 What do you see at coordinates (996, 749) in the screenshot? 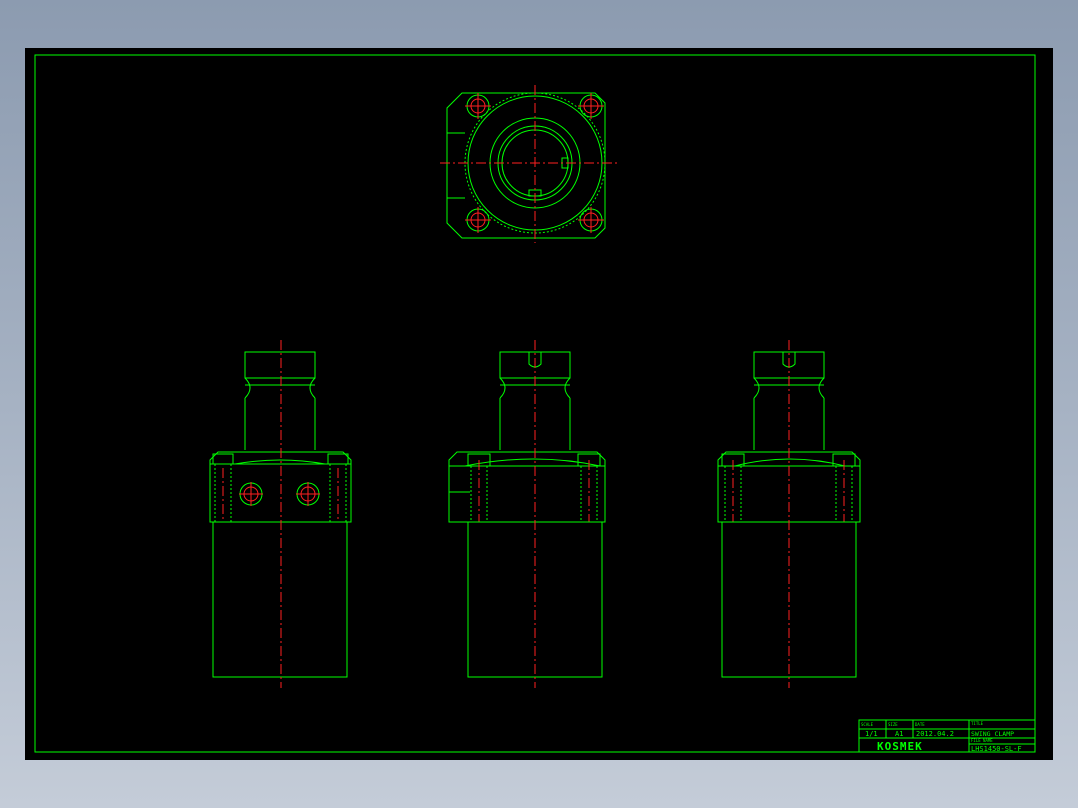
I see `filename-value: LHS1450-SL-F` at bounding box center [996, 749].